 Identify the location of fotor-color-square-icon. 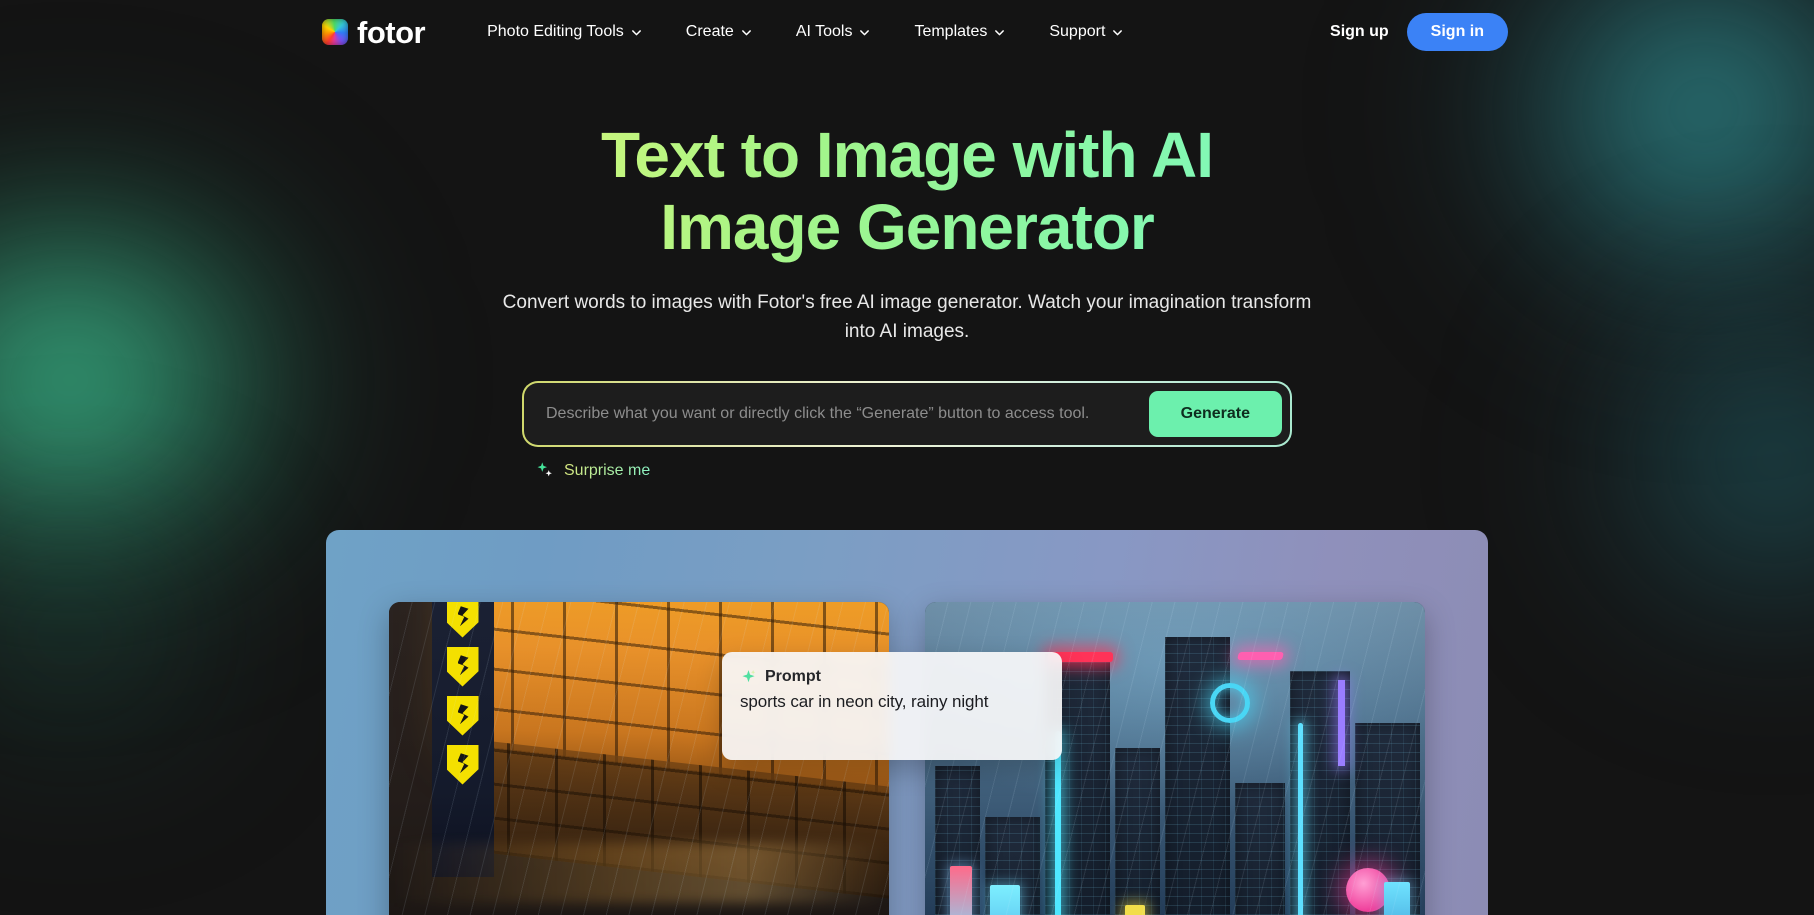
(335, 32).